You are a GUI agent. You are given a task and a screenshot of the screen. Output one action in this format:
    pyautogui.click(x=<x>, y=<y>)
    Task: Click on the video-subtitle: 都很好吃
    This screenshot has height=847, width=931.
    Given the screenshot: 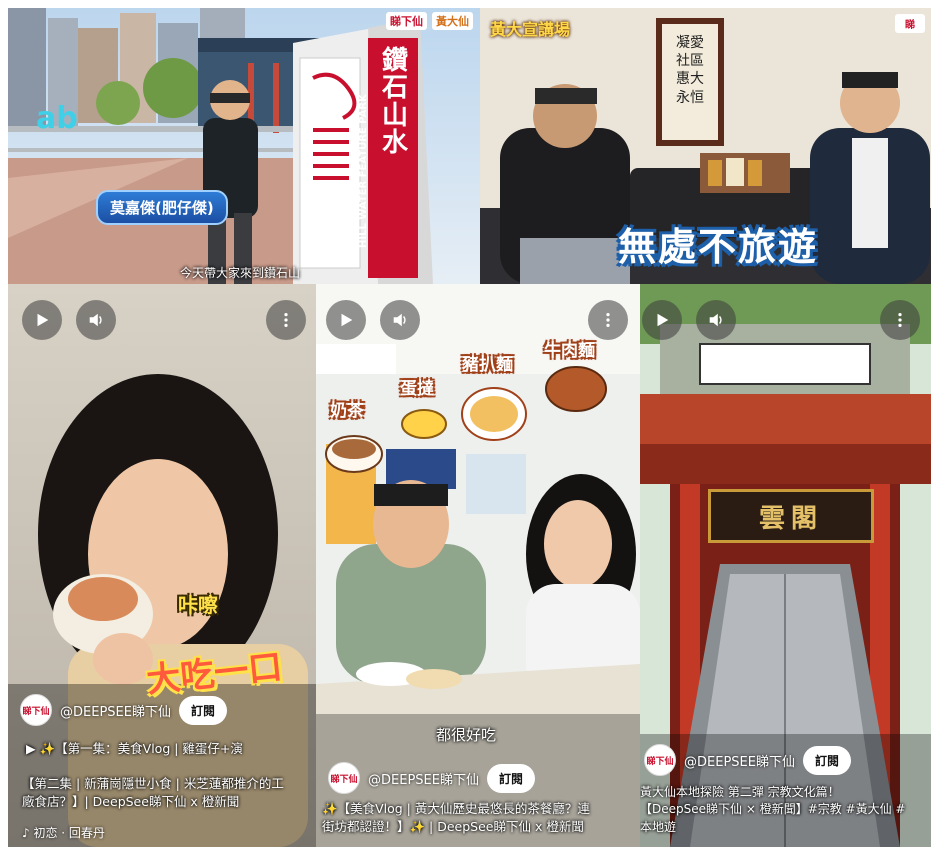 What is the action you would take?
    pyautogui.click(x=466, y=735)
    